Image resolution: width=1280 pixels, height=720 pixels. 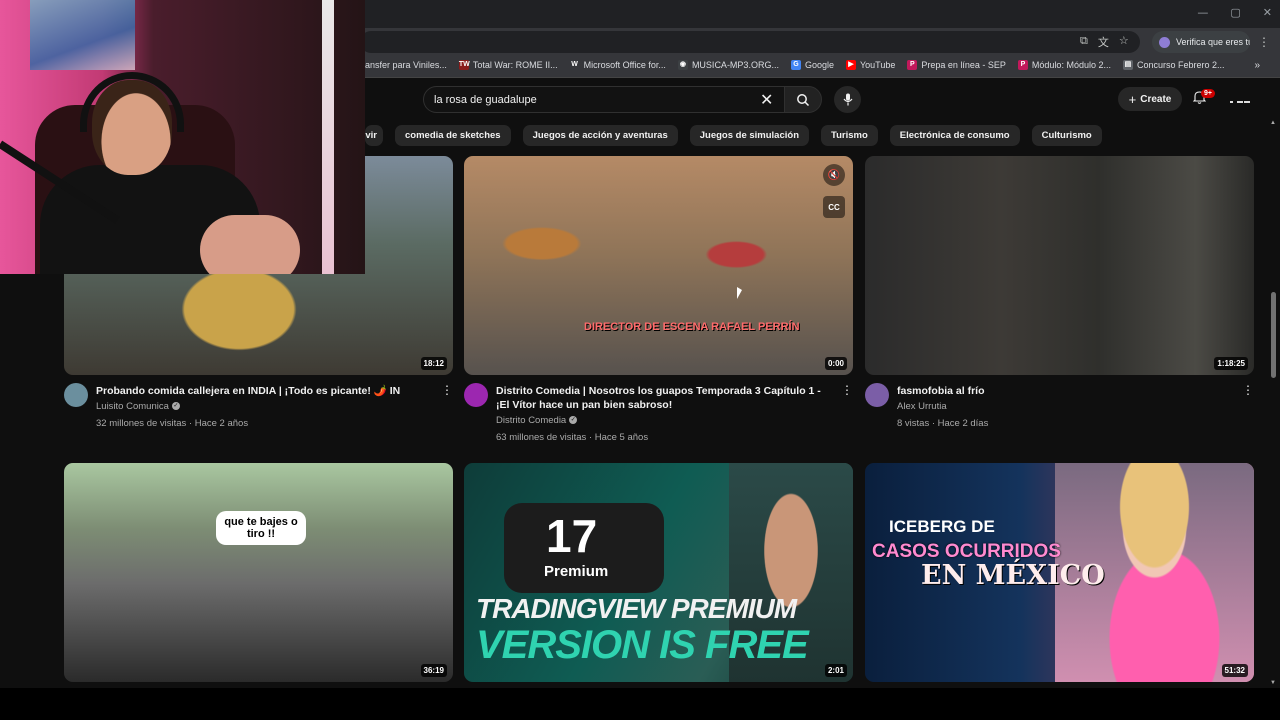 What do you see at coordinates (1240, 98) in the screenshot?
I see `account-avatar` at bounding box center [1240, 98].